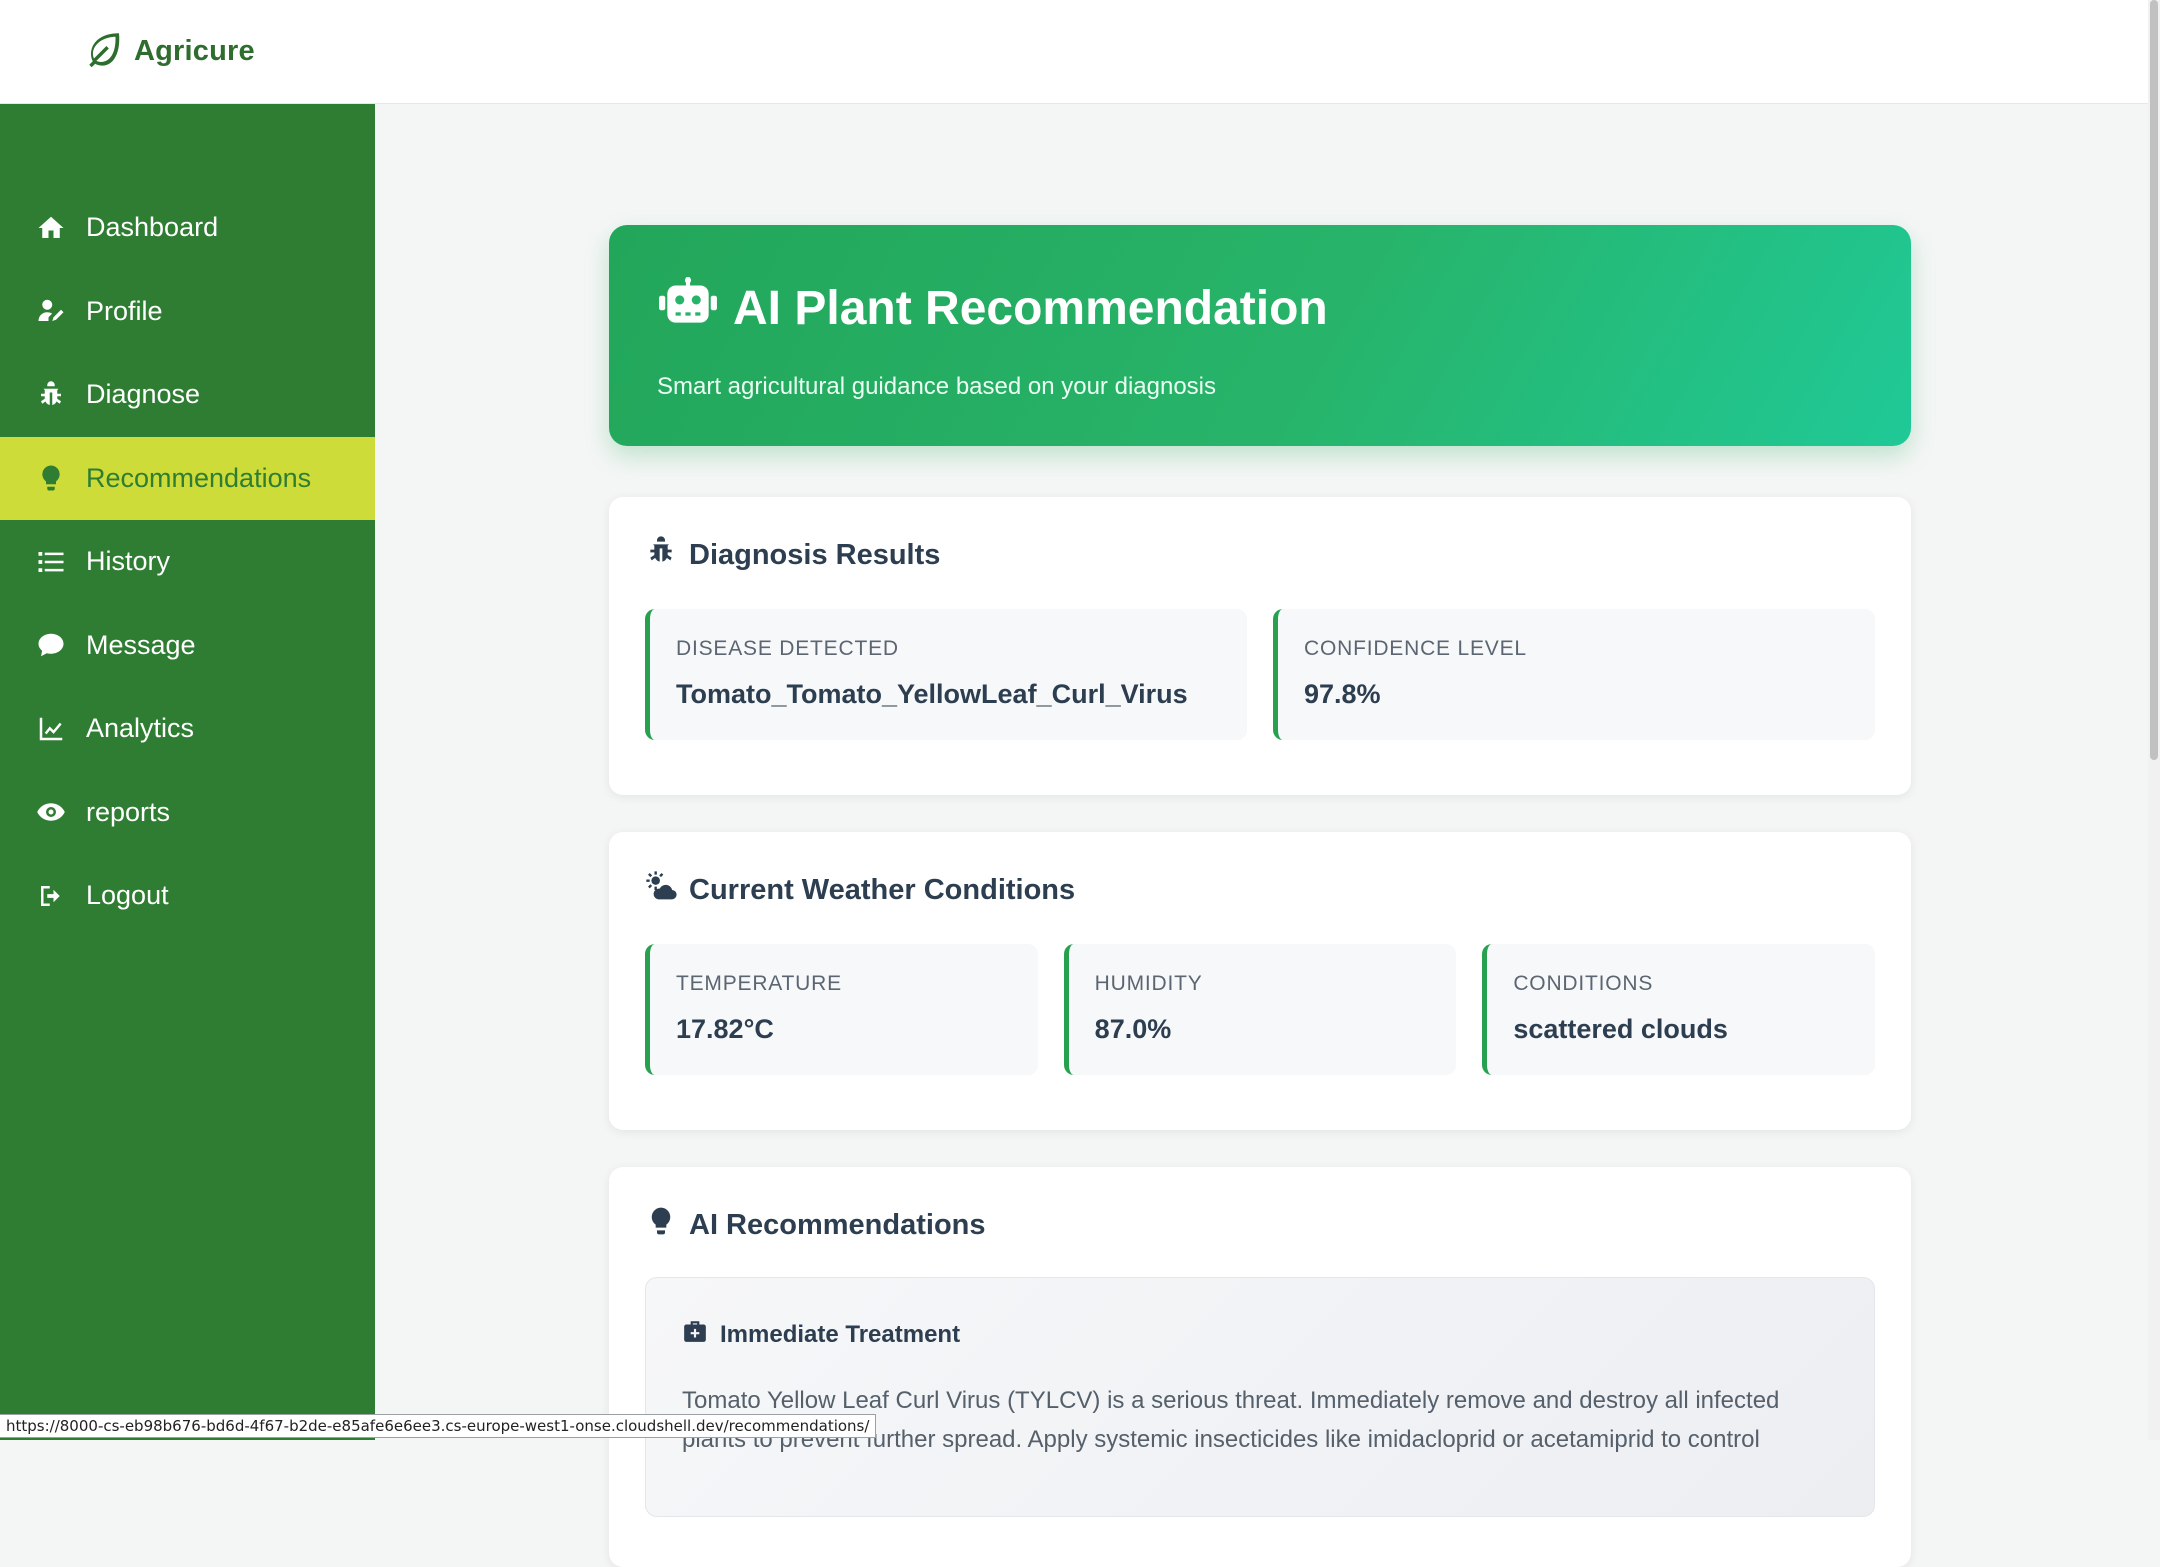 Image resolution: width=2160 pixels, height=1567 pixels. I want to click on sidebar-item-label: reports, so click(128, 811).